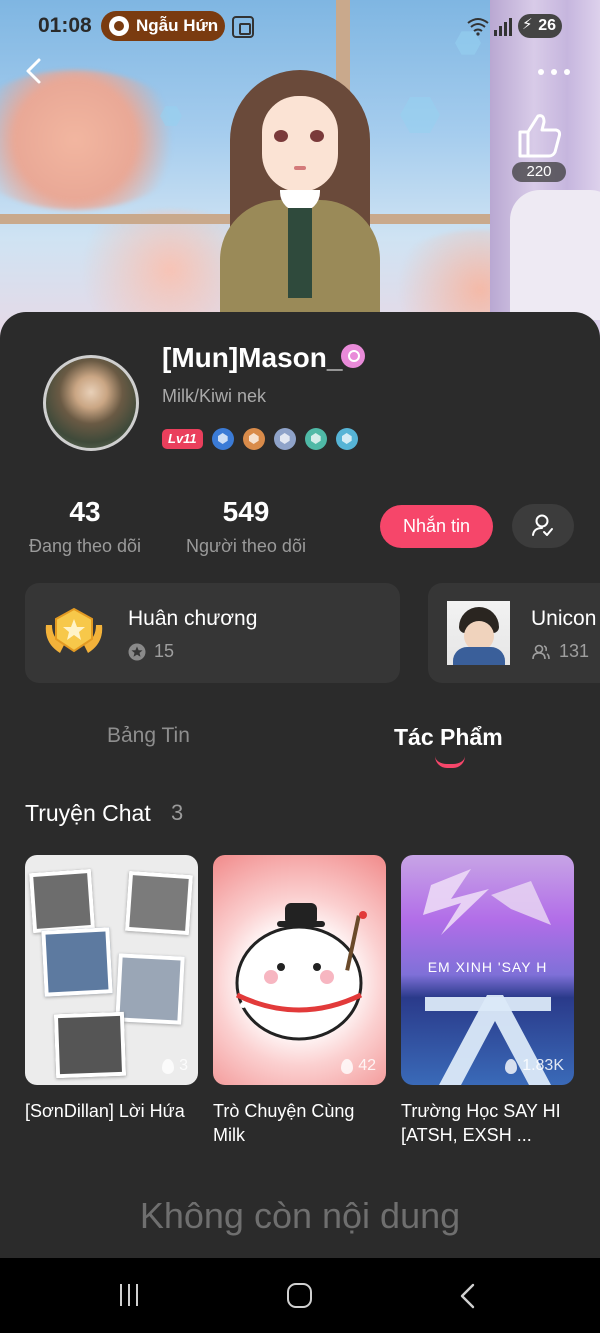  I want to click on battery-indicator: 26, so click(540, 26).